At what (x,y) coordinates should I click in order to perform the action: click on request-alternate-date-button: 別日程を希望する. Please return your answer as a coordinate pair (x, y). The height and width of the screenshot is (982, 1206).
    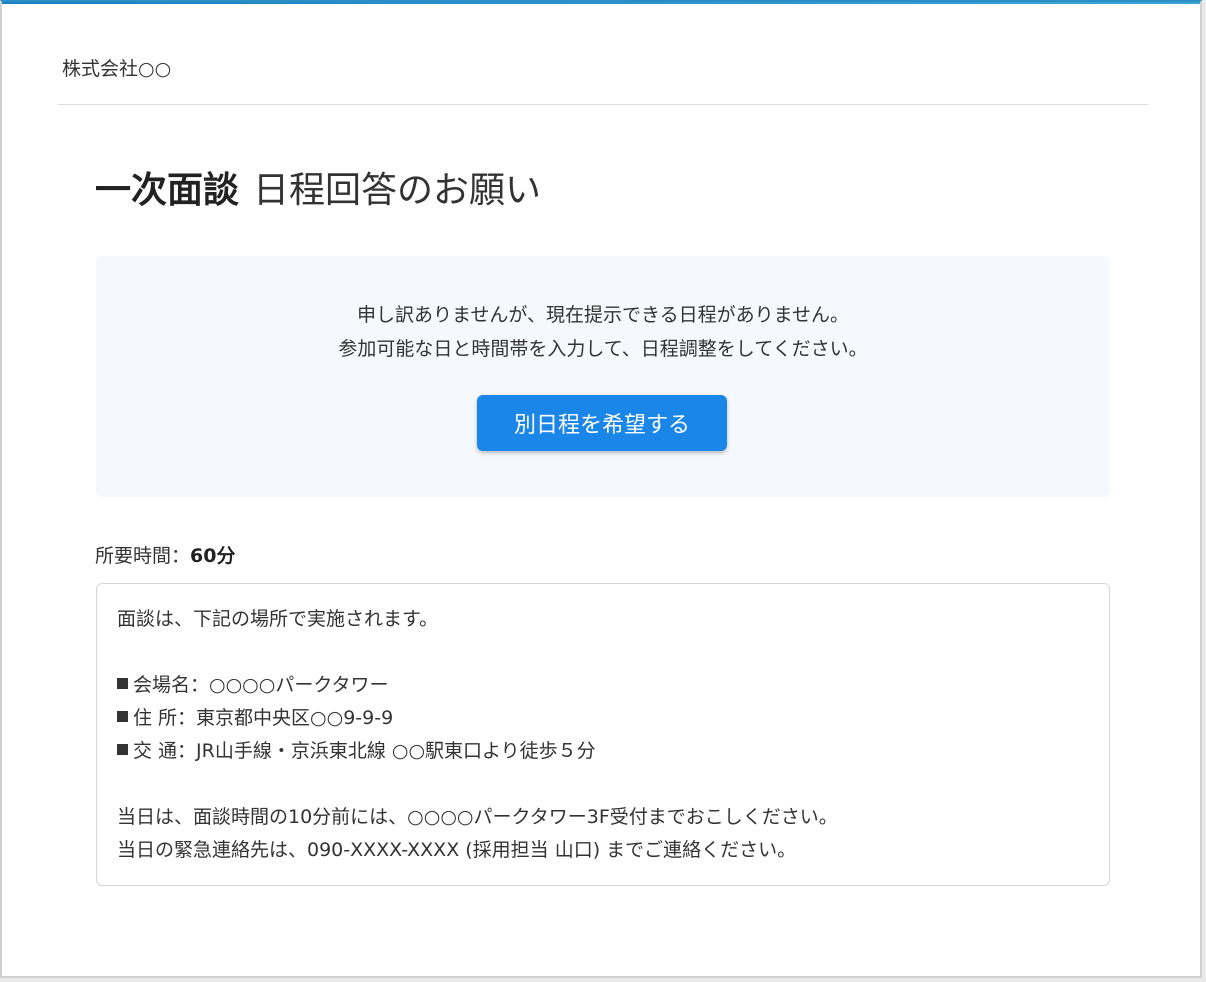
    Looking at the image, I should click on (602, 423).